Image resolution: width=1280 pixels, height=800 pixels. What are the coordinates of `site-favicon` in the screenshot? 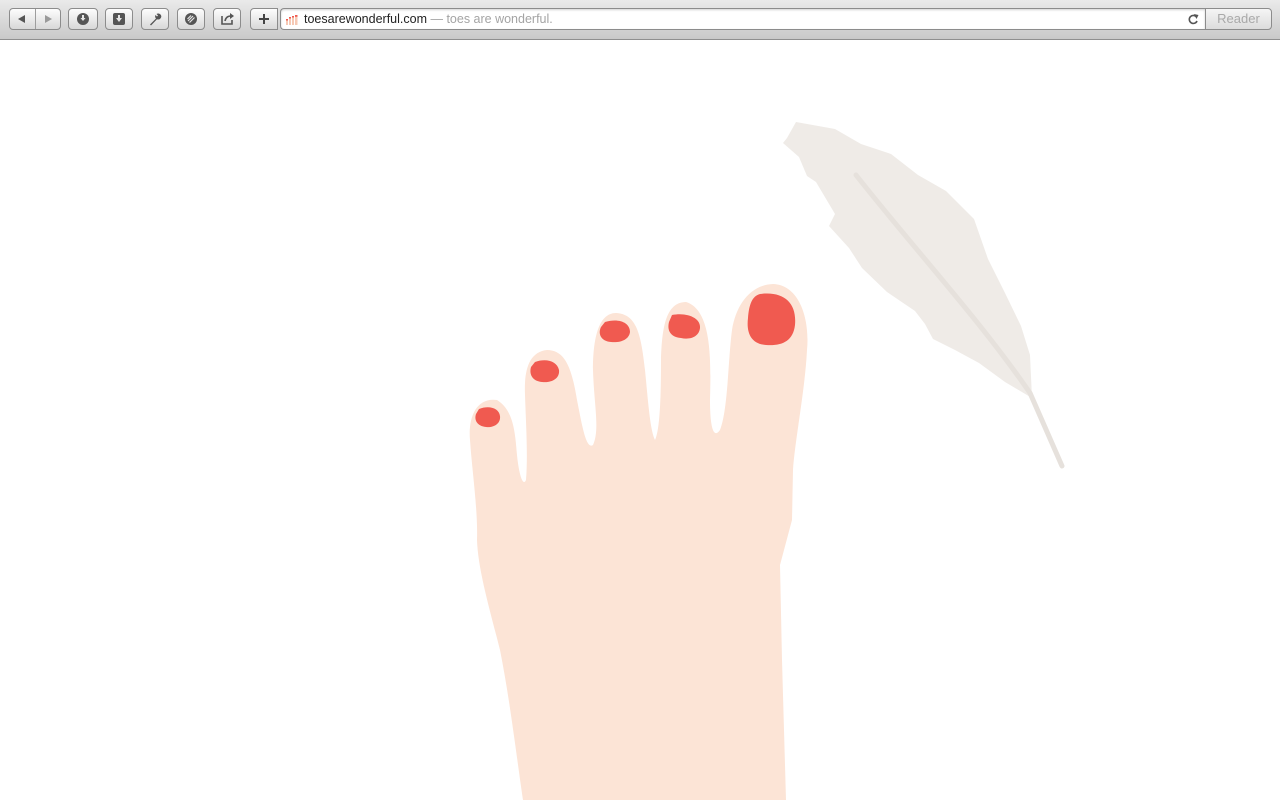 It's located at (292, 20).